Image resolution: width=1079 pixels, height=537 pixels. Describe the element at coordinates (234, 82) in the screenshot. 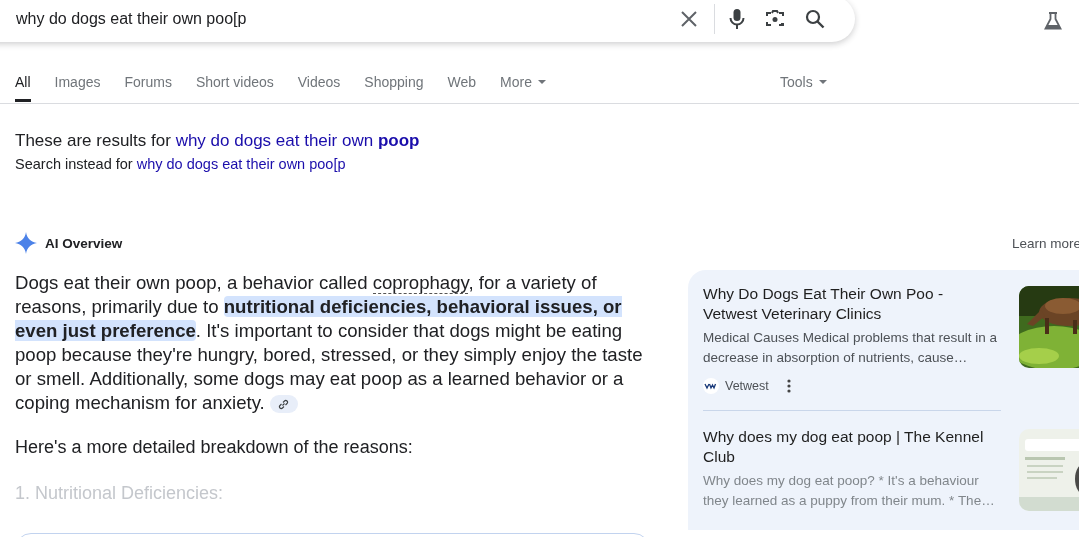

I see `search-tab: Short videos` at that location.